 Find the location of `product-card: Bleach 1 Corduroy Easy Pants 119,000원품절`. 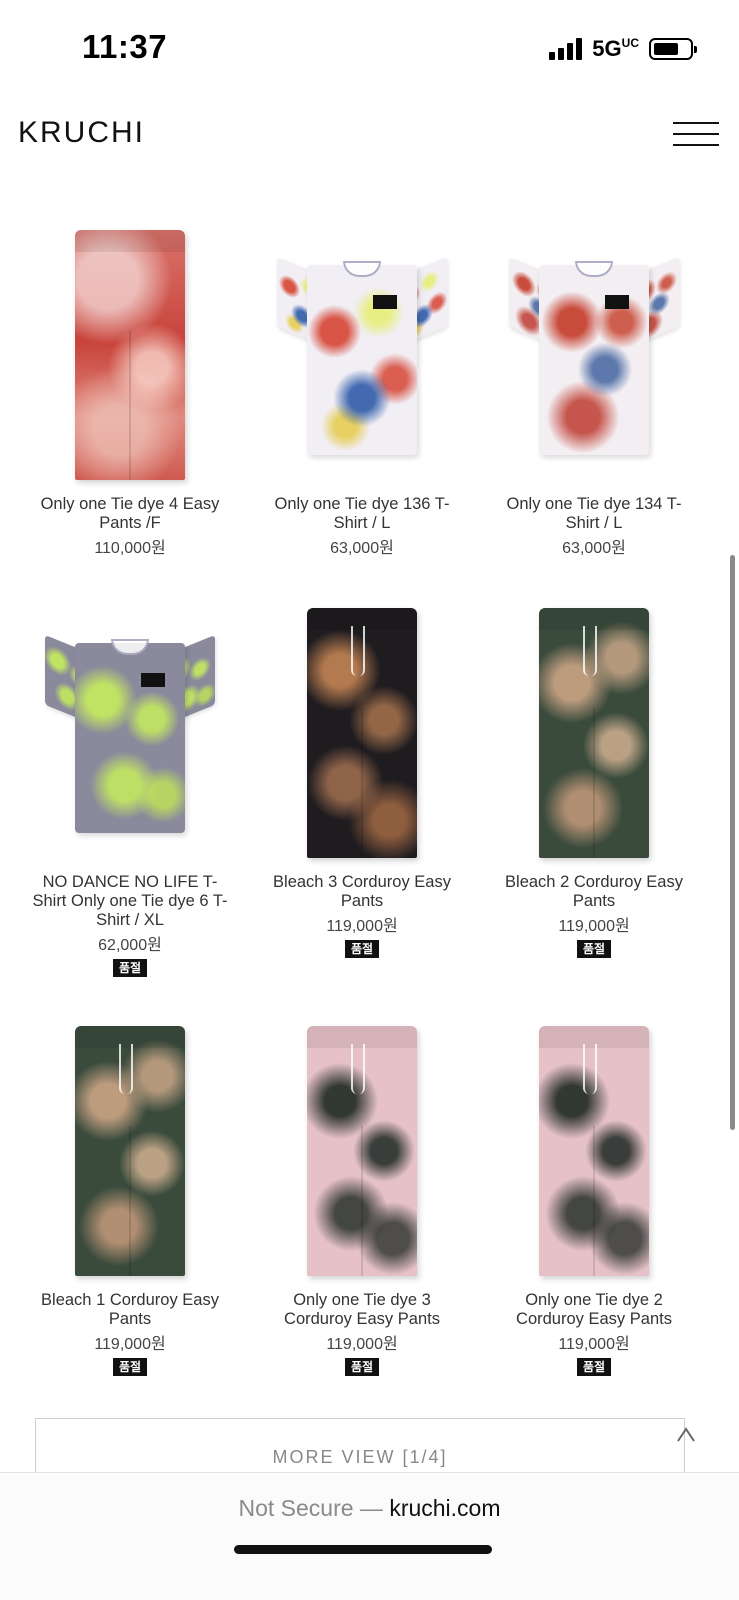

product-card: Bleach 1 Corduroy Easy Pants 119,000원품절 is located at coordinates (130, 1196).